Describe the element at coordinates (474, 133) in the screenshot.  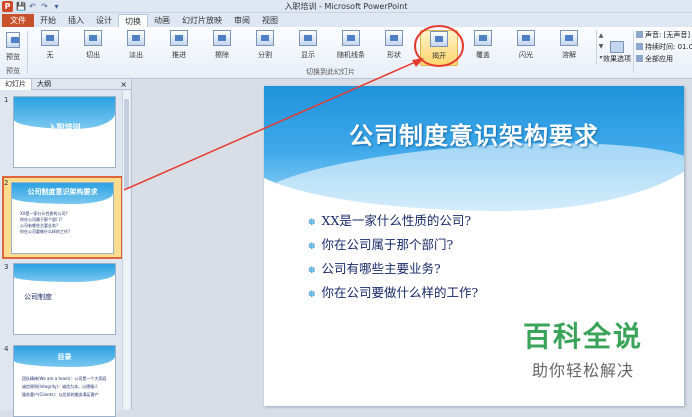
I see `slide-title: 公司制度意识架构要求` at that location.